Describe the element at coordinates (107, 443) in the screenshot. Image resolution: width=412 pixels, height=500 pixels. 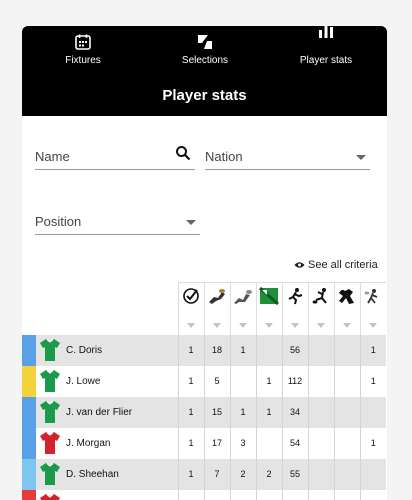
I see `player-cell: J. Morgan` at that location.